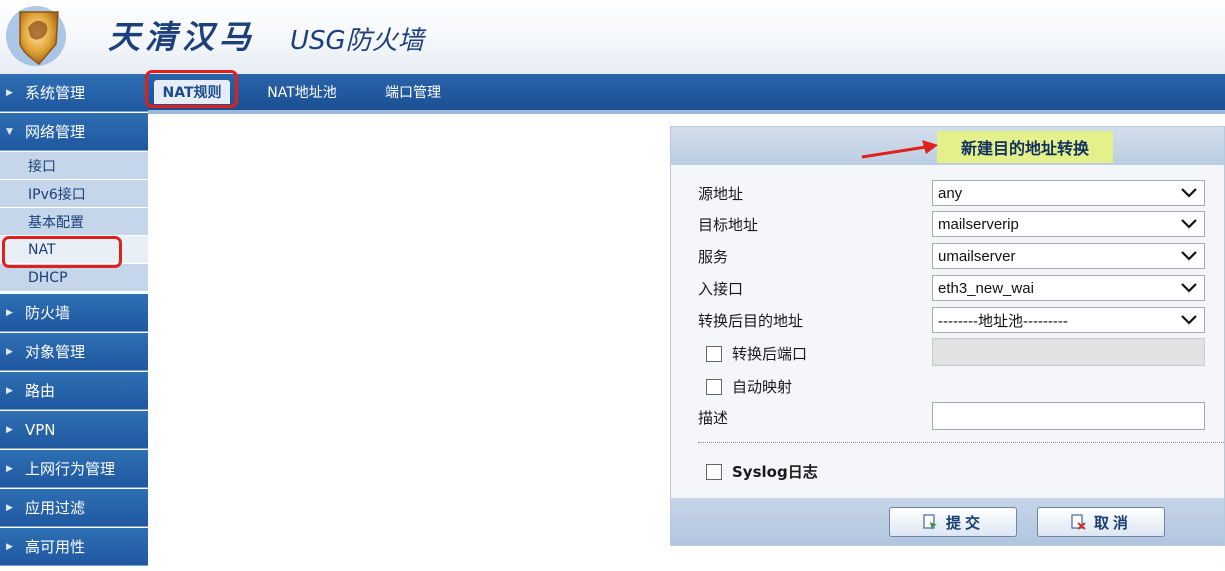 This screenshot has width=1225, height=571. I want to click on auto-map-checkbox, so click(714, 386).